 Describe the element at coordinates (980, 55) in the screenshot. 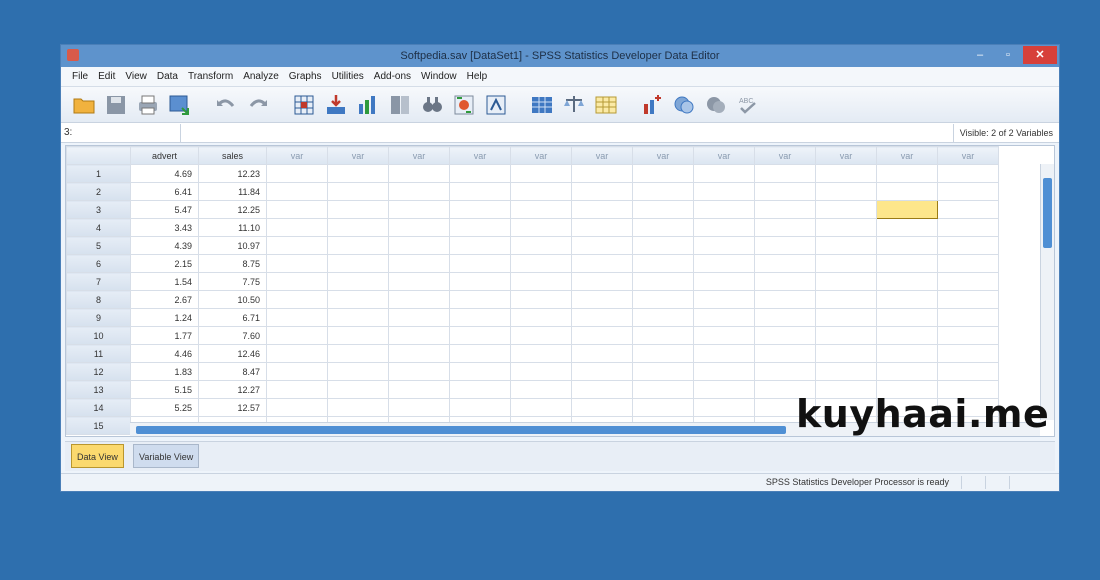

I see `minimize-button: –` at that location.